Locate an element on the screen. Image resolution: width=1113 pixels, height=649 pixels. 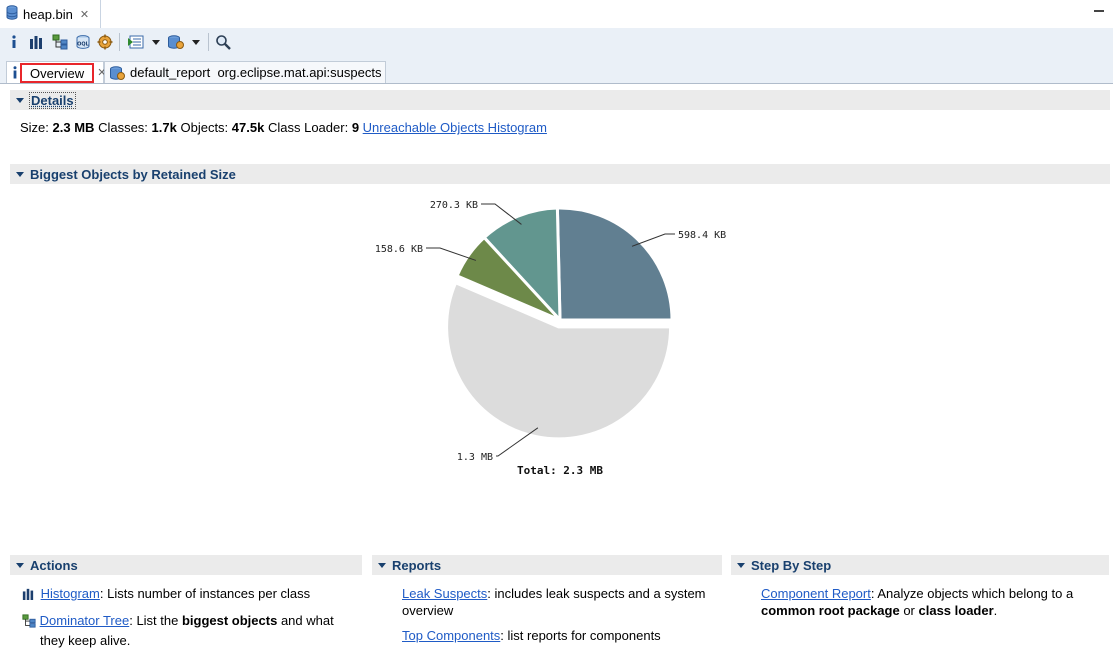
pie-total-label: Total: 2.3 MB is located at coordinates (560, 470).